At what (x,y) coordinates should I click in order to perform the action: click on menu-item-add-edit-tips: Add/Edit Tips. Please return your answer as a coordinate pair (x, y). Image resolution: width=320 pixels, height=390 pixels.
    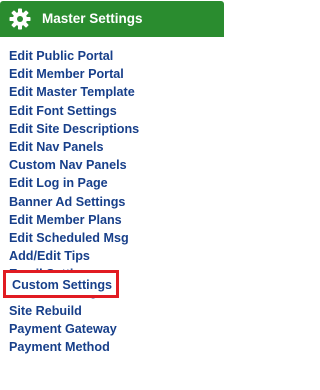
    Looking at the image, I should click on (112, 256).